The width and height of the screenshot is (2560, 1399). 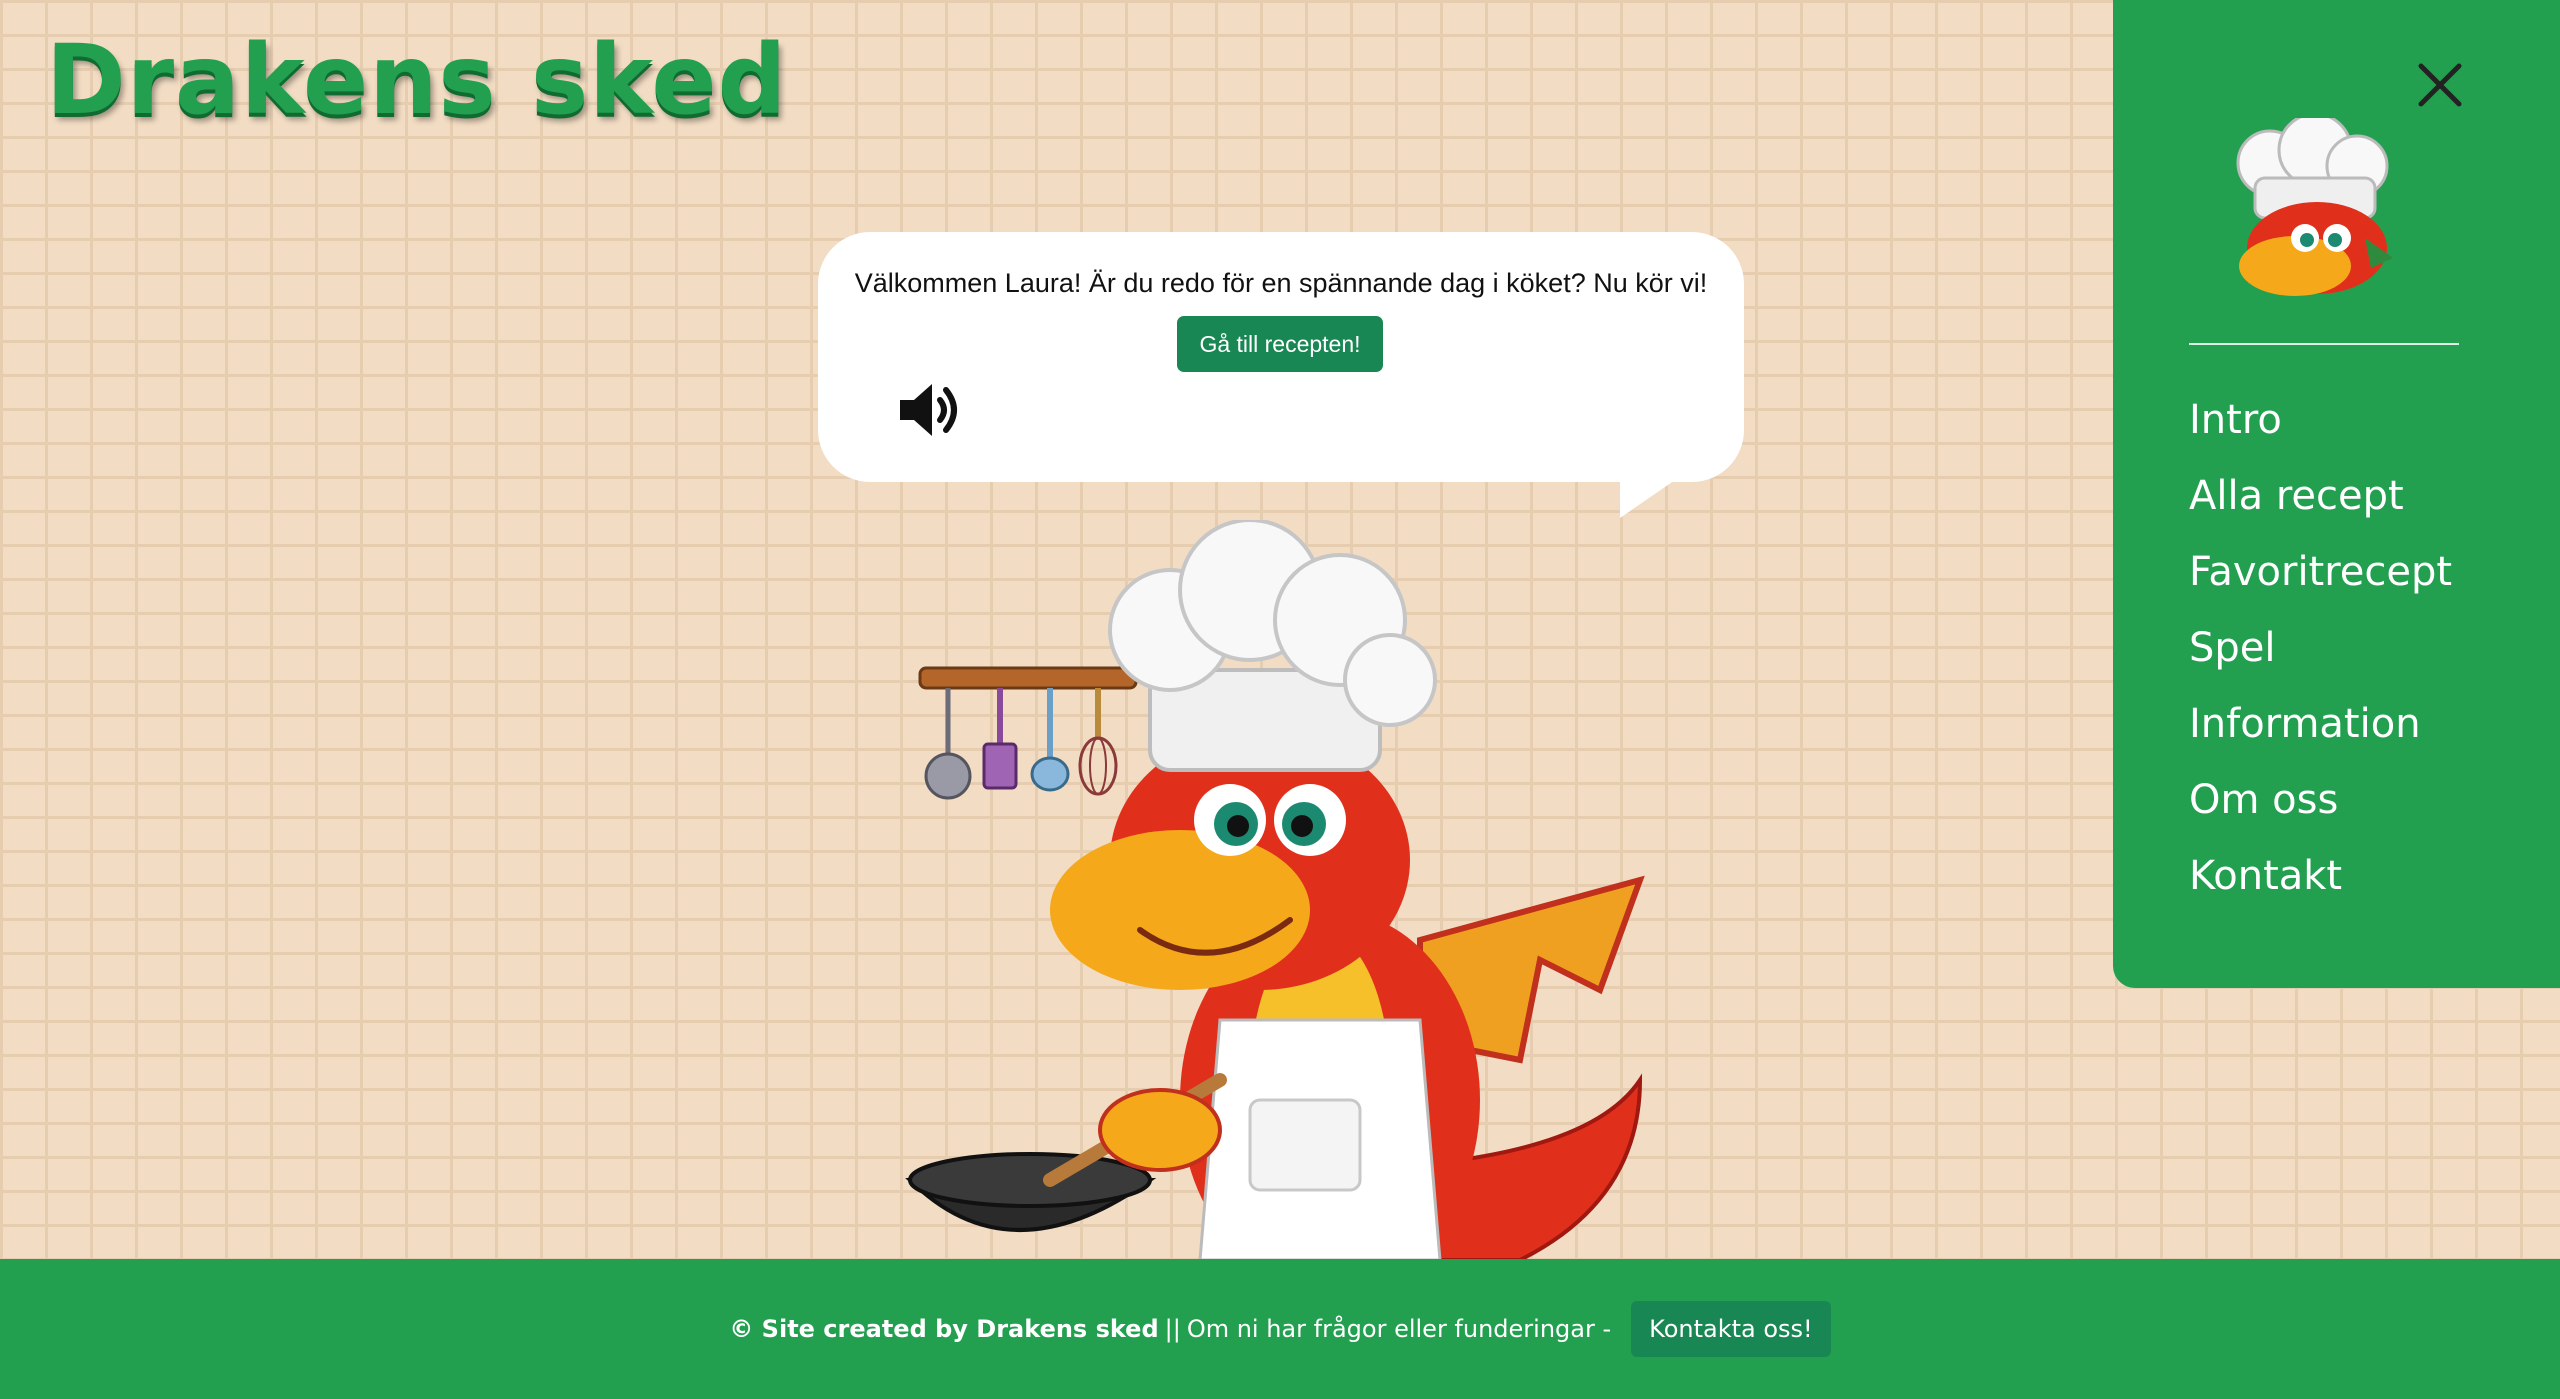 What do you see at coordinates (2320, 884) in the screenshot?
I see `sidebar-item-kontakt: Kontakt` at bounding box center [2320, 884].